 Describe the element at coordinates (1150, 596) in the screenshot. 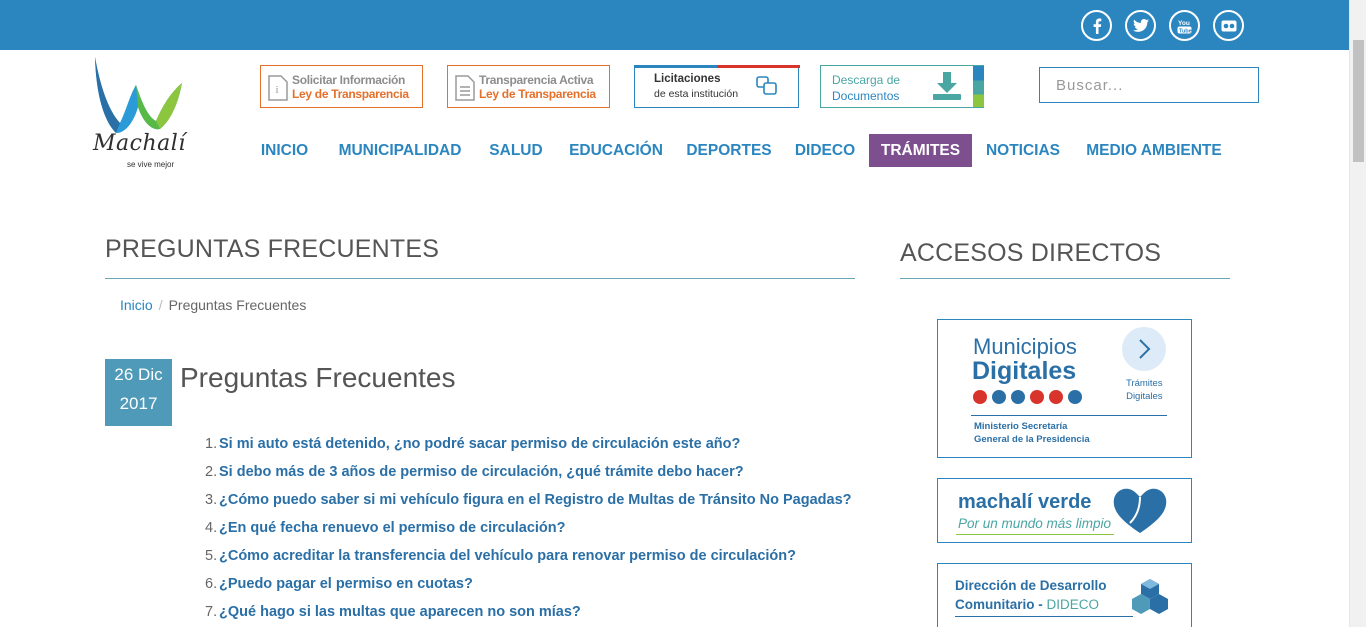

I see `cubes-icon` at that location.